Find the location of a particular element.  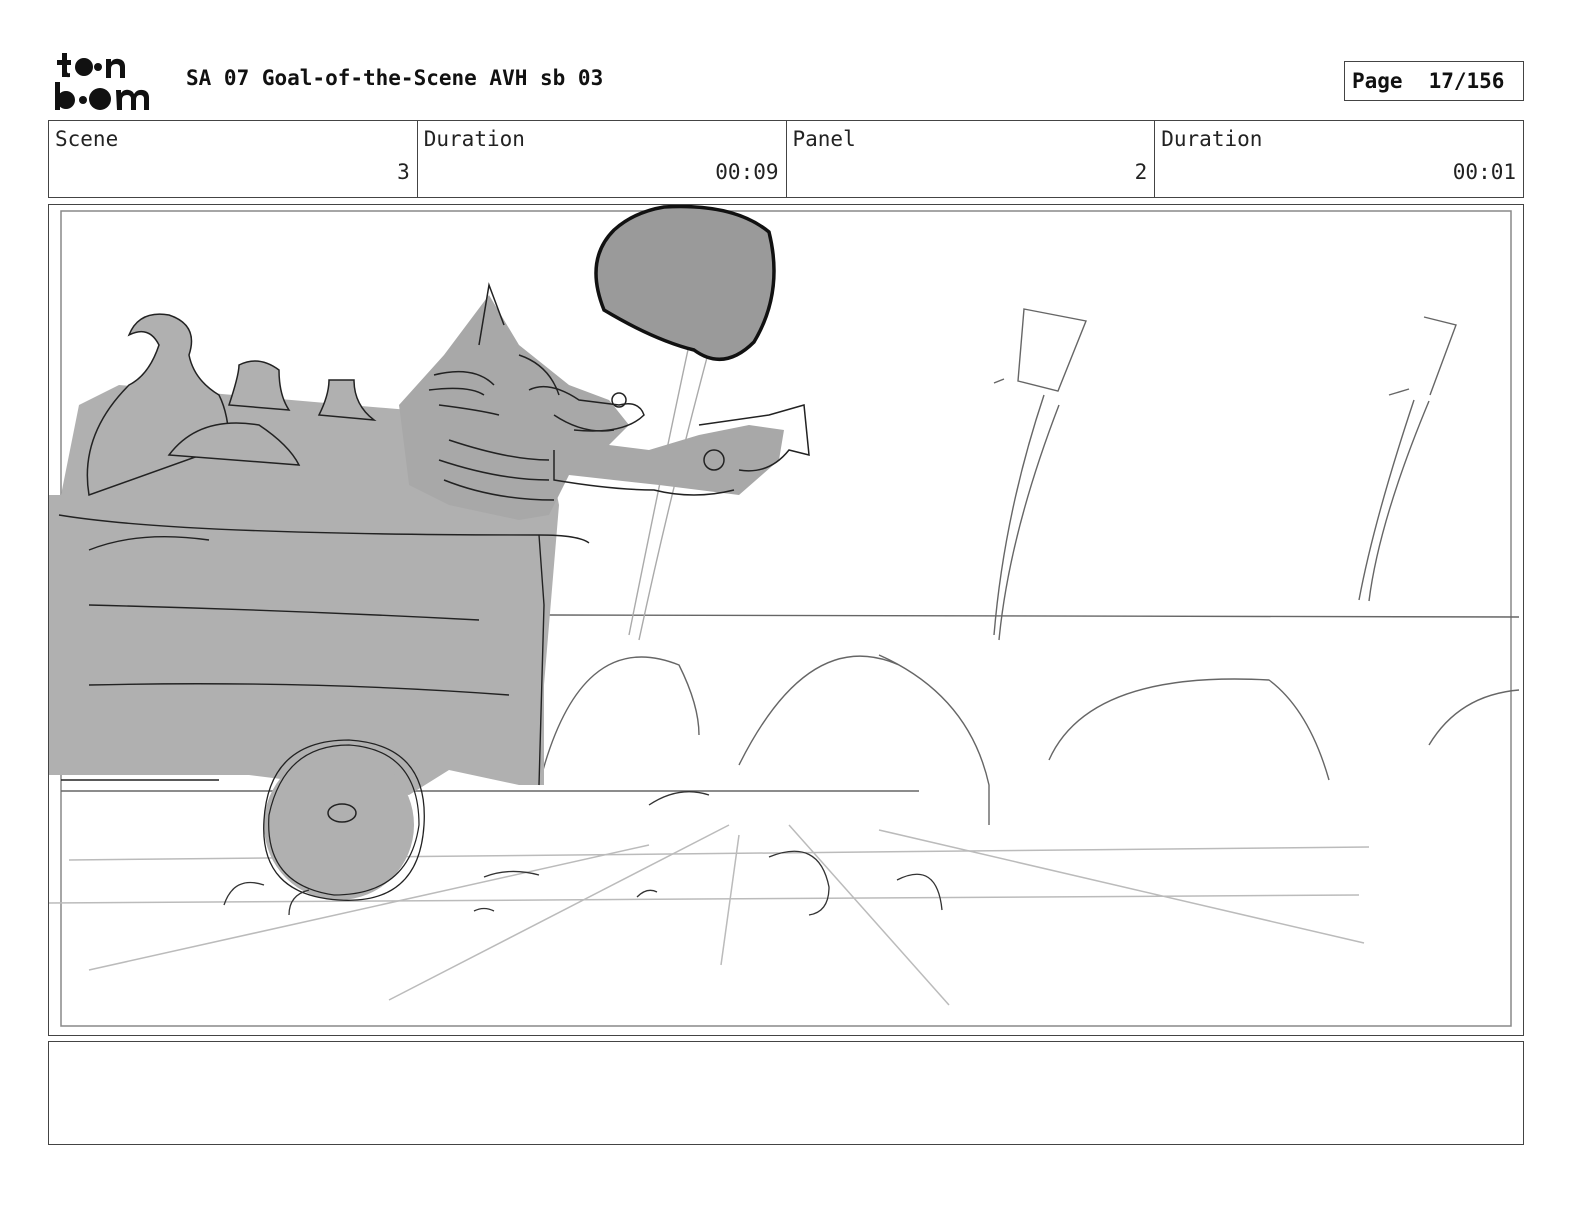

page-number: 17/156 is located at coordinates (1466, 81).